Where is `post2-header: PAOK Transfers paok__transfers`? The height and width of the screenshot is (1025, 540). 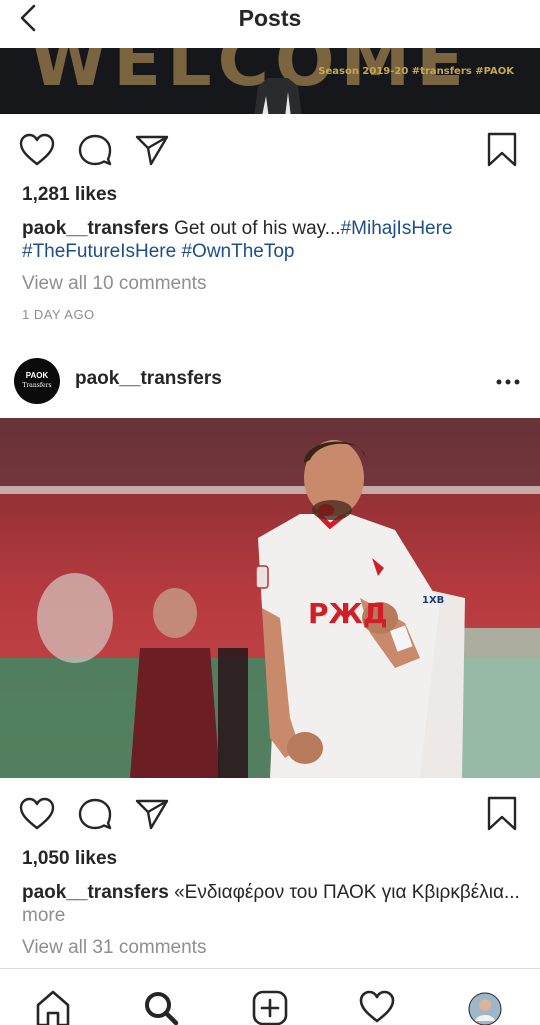 post2-header: PAOK Transfers paok__transfers is located at coordinates (270, 380).